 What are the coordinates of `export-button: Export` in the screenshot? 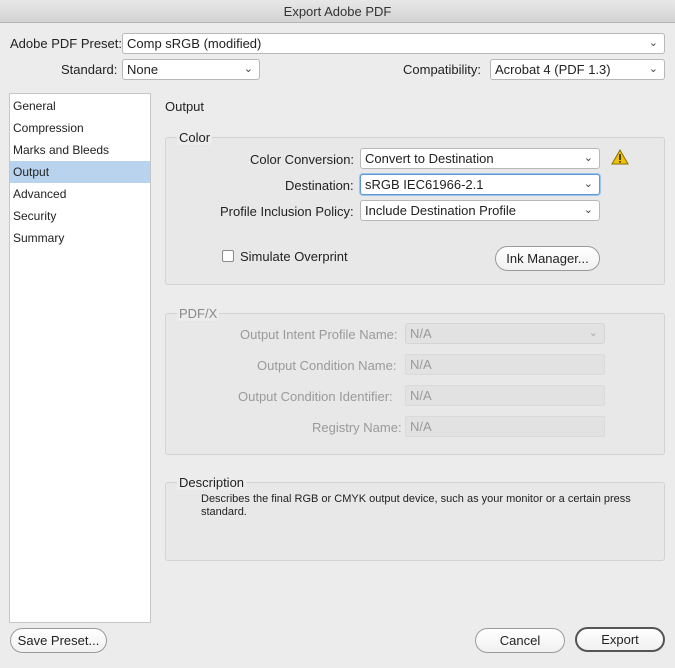 It's located at (620, 639).